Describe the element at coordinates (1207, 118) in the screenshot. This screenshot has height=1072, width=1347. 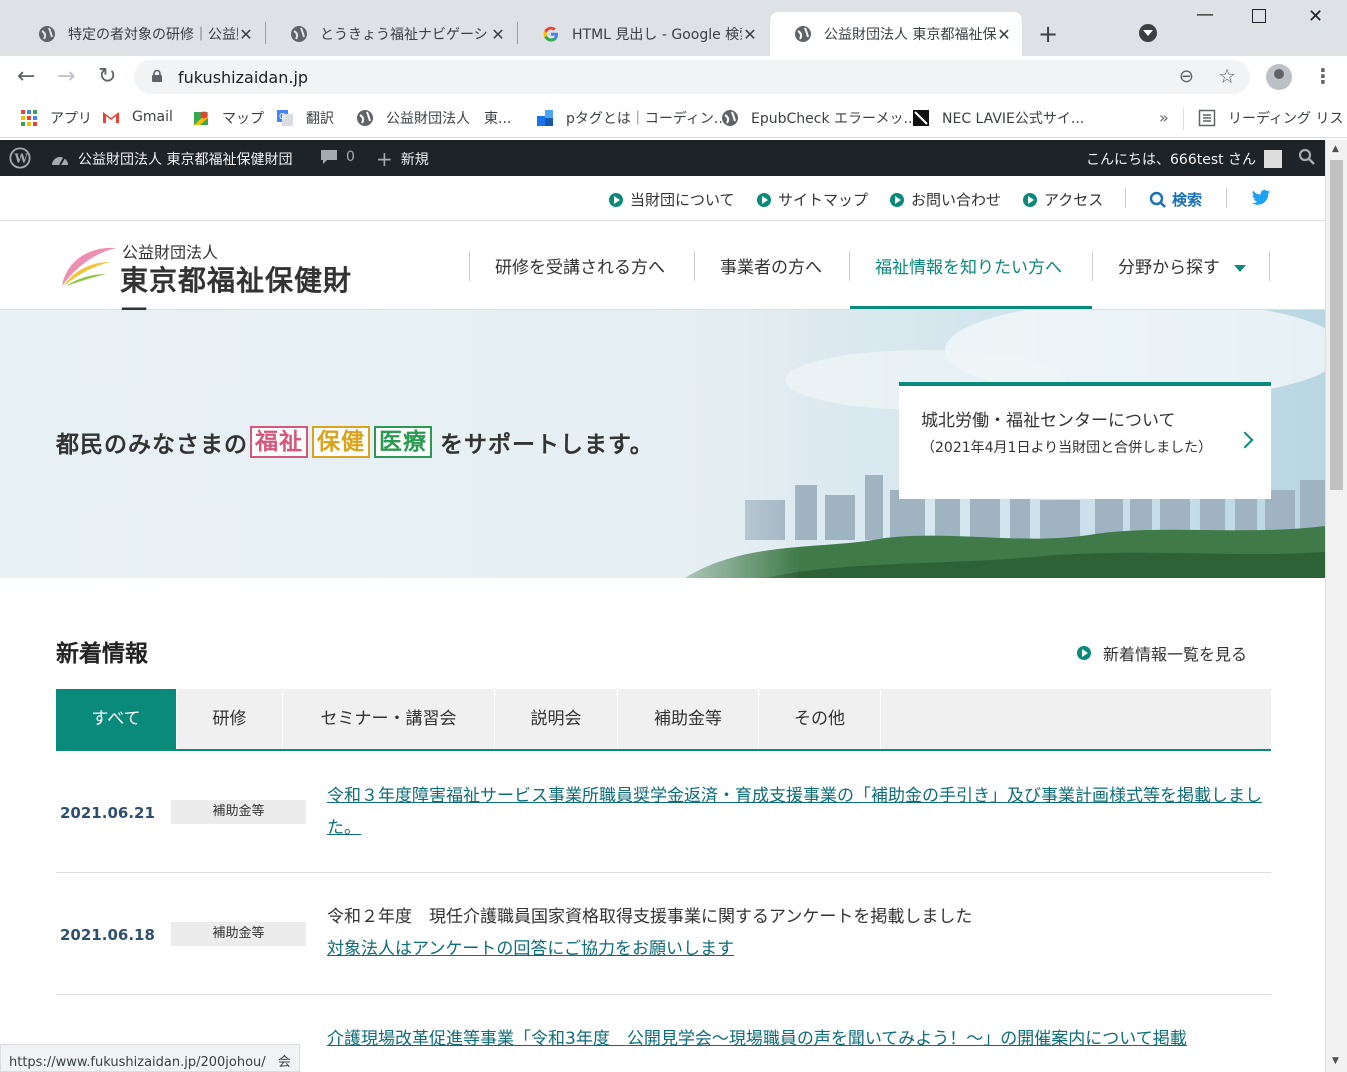
I see `reading-list-icon` at that location.